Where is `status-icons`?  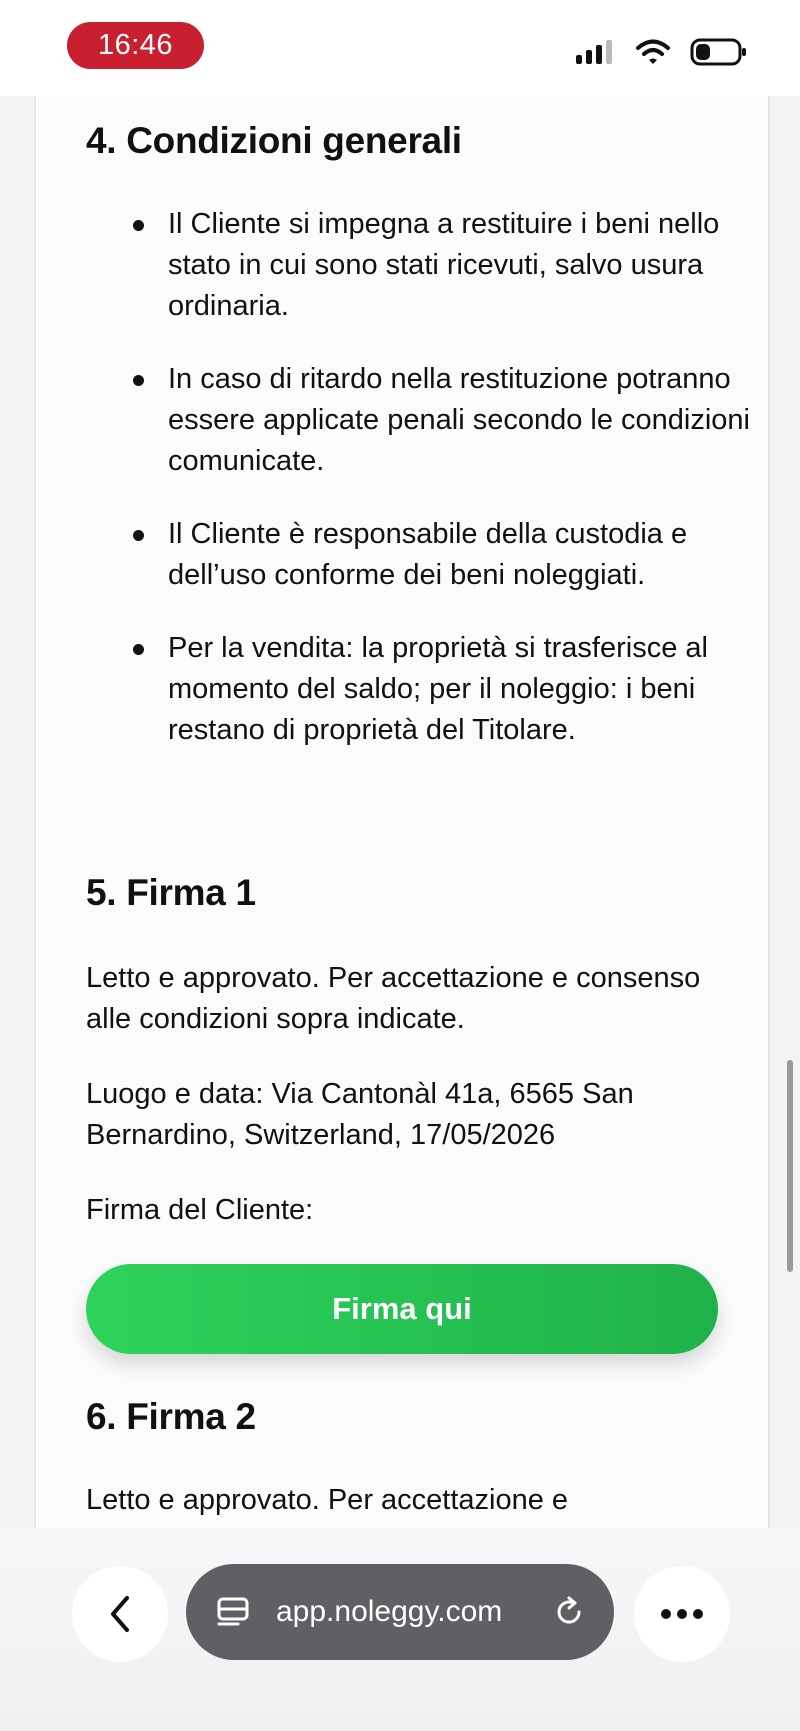 status-icons is located at coordinates (661, 52).